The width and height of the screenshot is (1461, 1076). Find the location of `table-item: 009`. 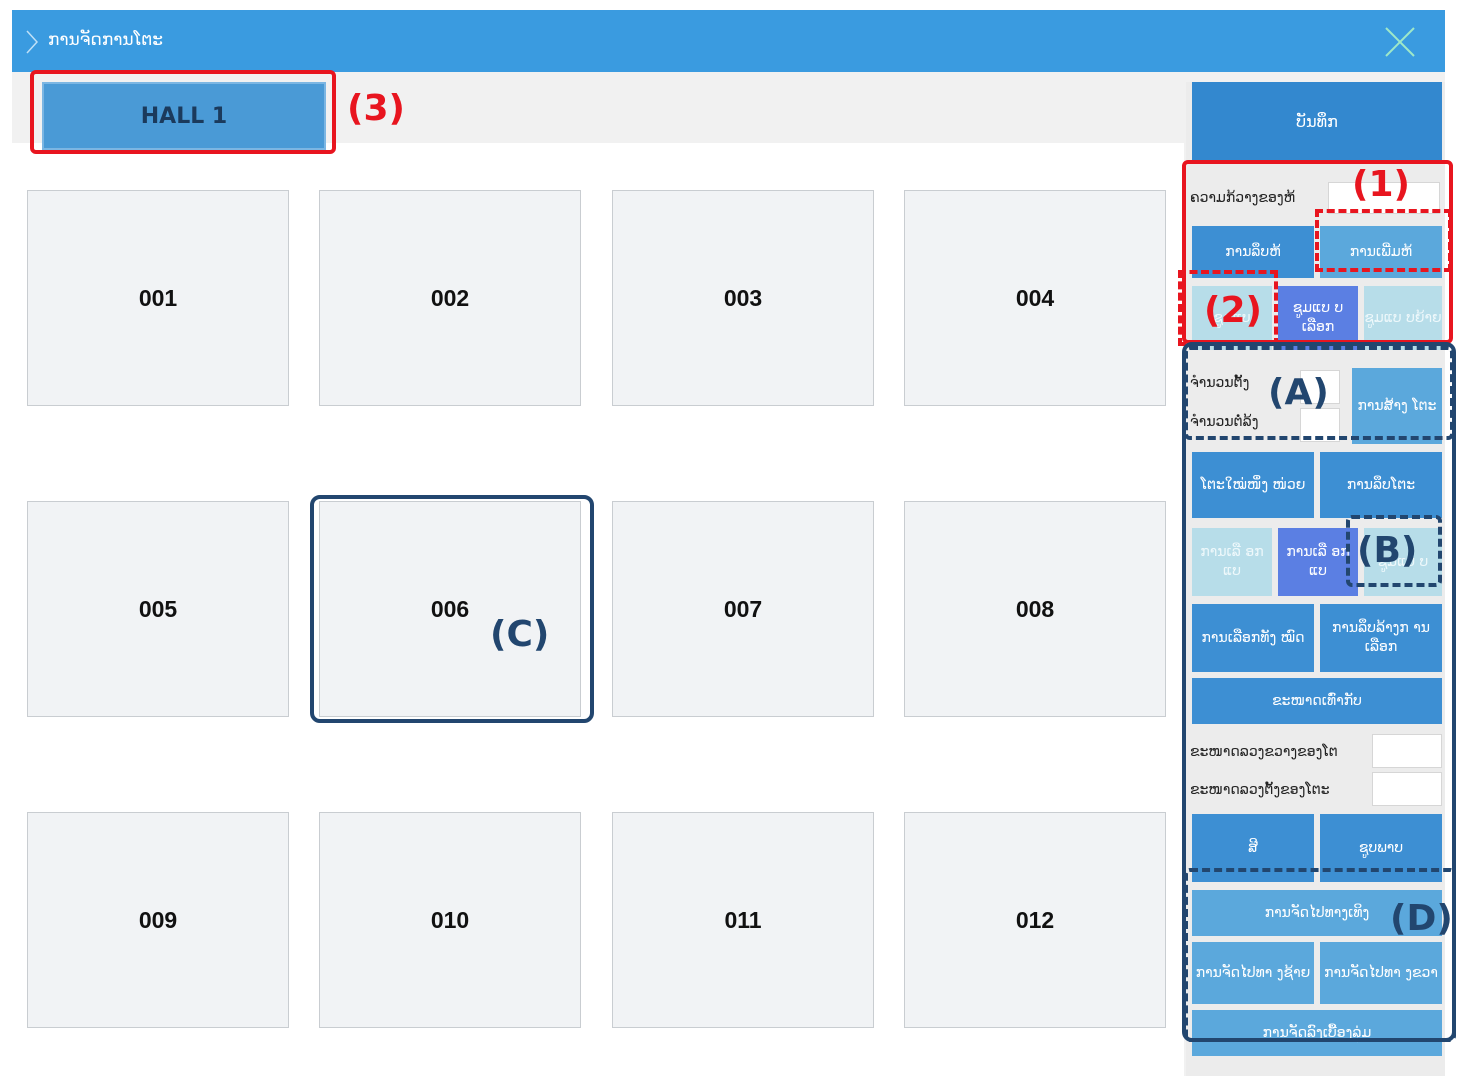

table-item: 009 is located at coordinates (158, 920).